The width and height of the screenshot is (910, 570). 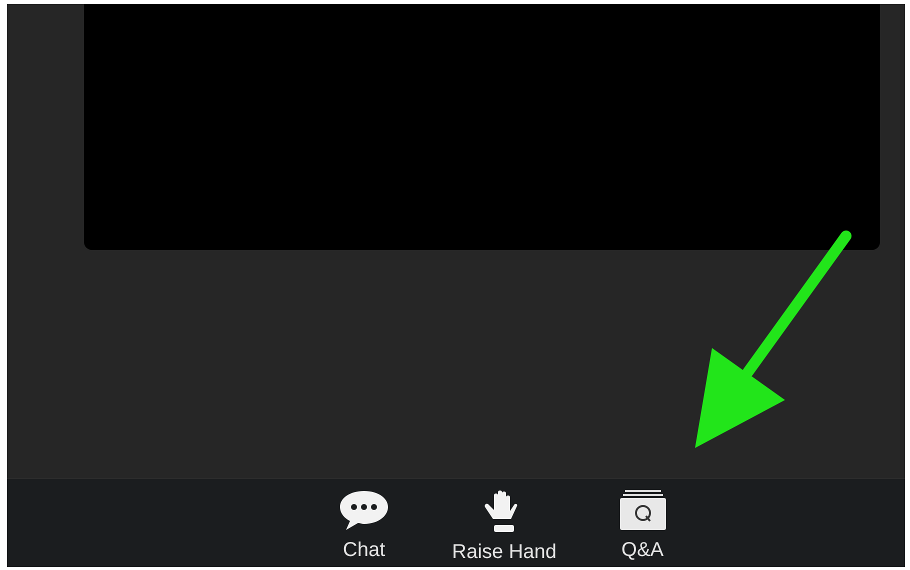 What do you see at coordinates (642, 510) in the screenshot?
I see `qa-card-icon` at bounding box center [642, 510].